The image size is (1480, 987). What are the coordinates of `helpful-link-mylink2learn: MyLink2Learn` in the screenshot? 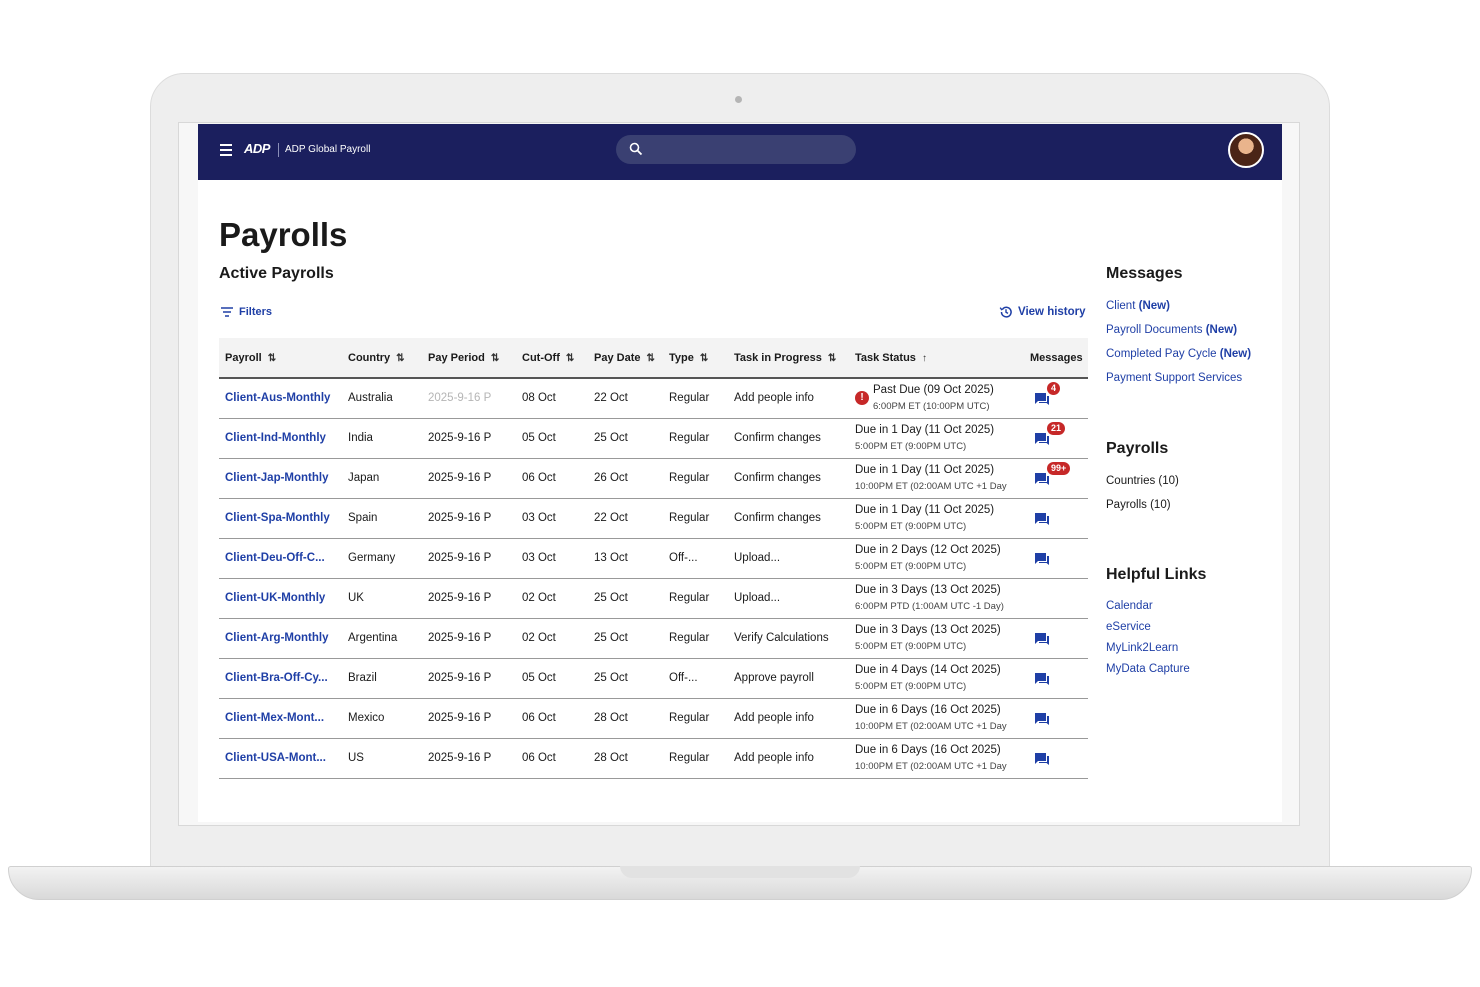 It's located at (1142, 648).